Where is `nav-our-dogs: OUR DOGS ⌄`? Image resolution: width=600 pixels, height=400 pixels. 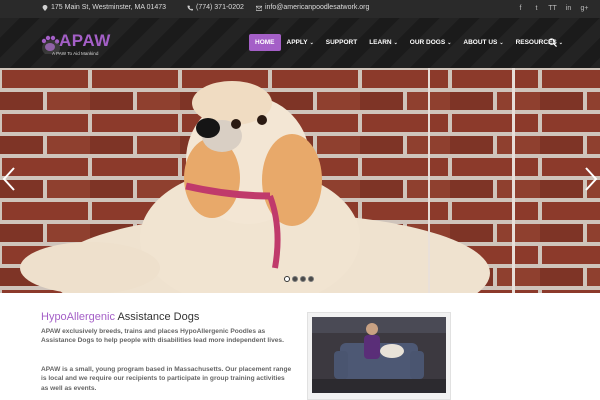
nav-our-dogs: OUR DOGS ⌄ is located at coordinates (431, 42).